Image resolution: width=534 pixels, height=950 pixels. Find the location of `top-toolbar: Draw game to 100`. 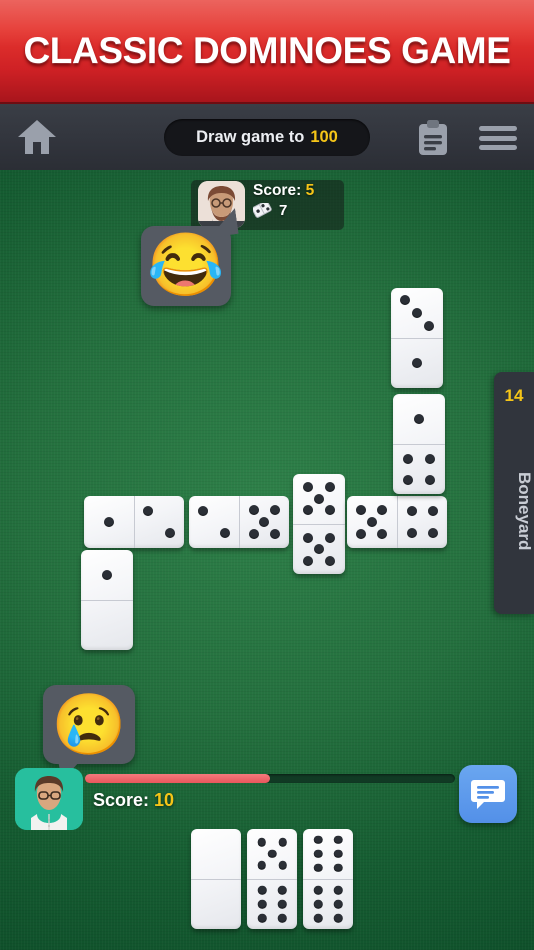

top-toolbar: Draw game to 100 is located at coordinates (267, 137).